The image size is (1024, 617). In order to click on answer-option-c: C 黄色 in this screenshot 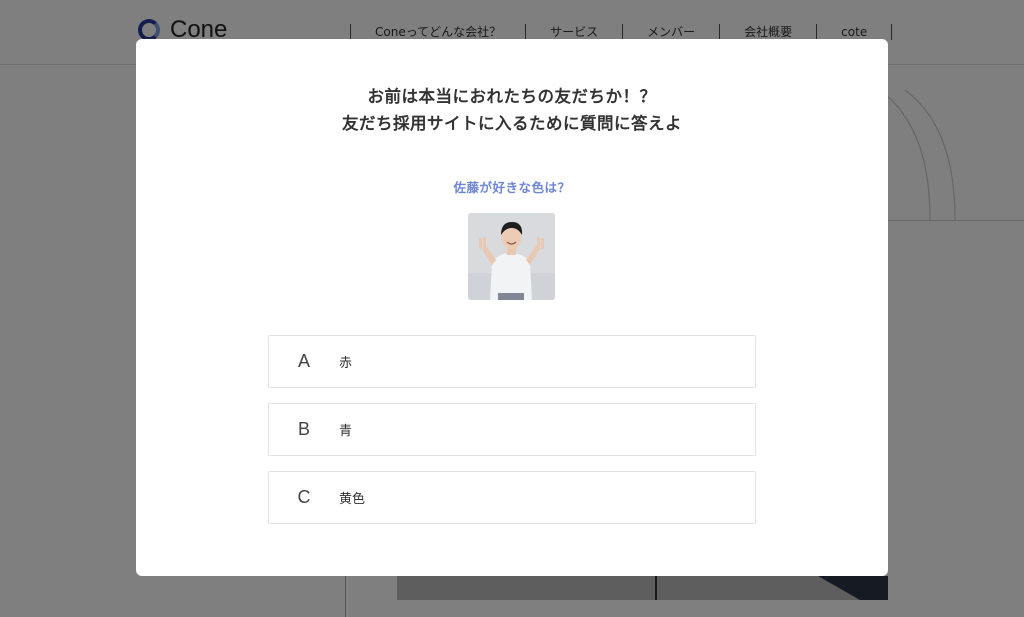, I will do `click(512, 497)`.